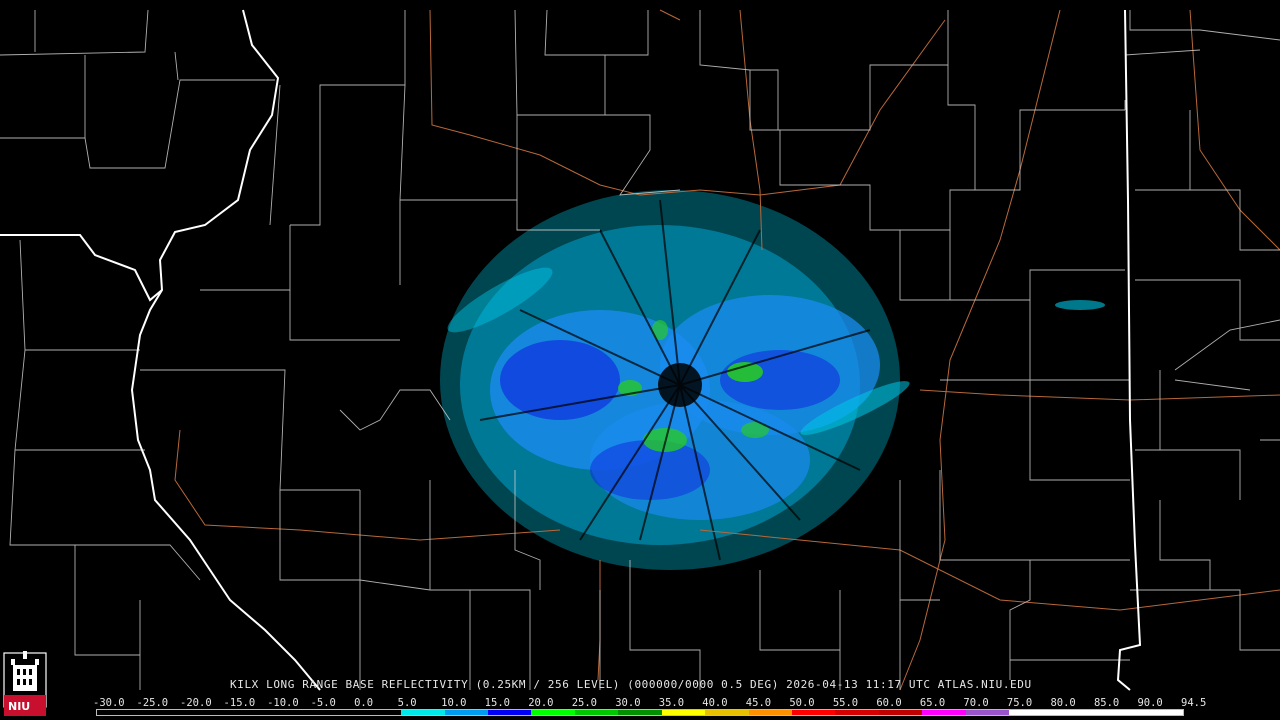 The height and width of the screenshot is (720, 1280). I want to click on scale-label: 75.0, so click(1019, 703).